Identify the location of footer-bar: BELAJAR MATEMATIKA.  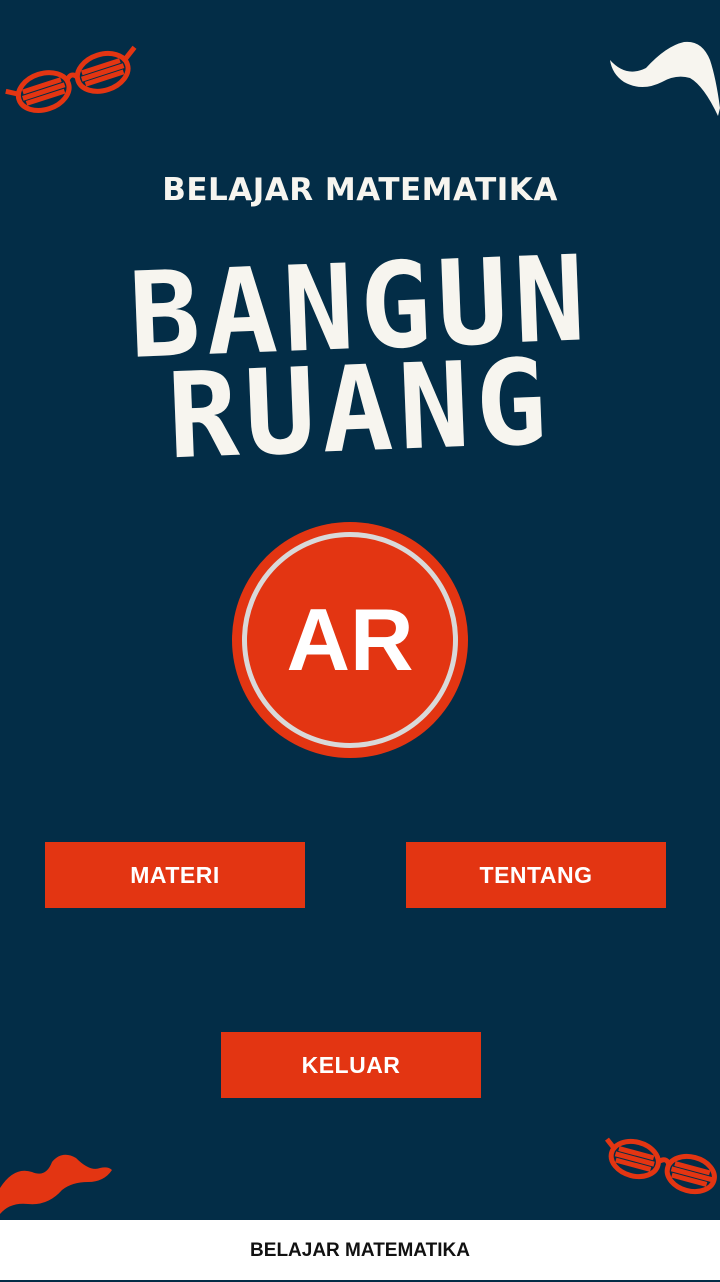
(360, 1250).